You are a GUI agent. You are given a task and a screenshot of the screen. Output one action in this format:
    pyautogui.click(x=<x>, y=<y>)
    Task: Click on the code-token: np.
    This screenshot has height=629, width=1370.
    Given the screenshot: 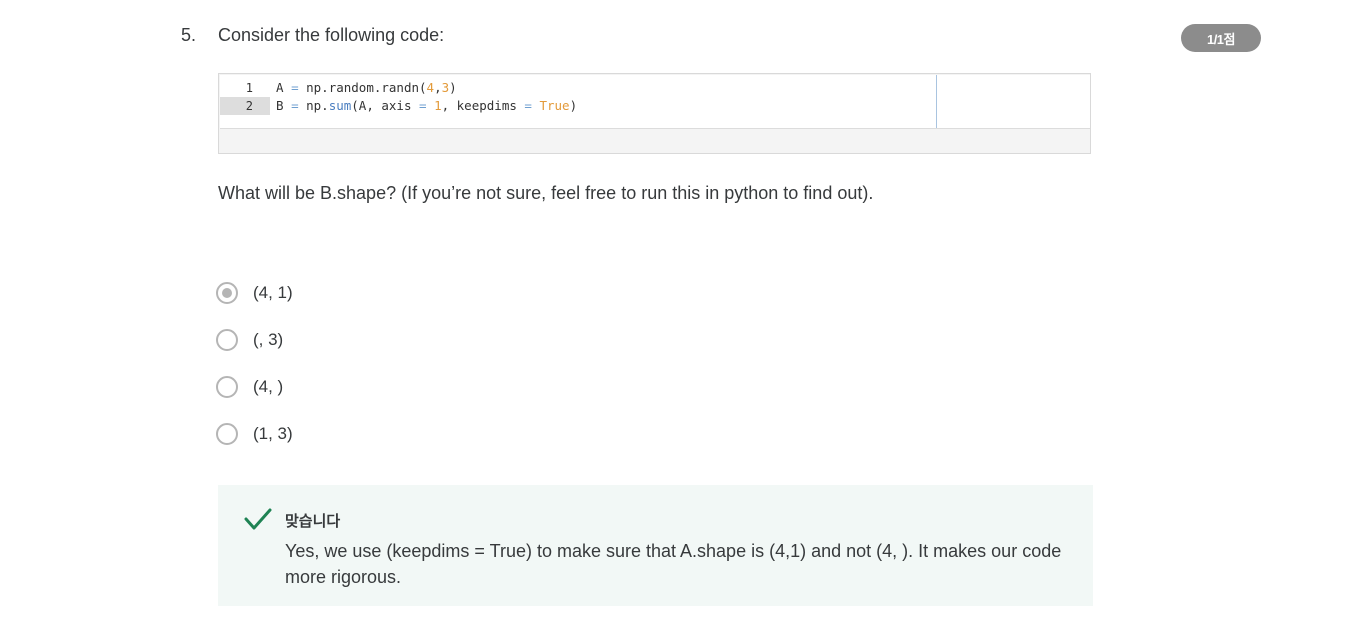 What is the action you would take?
    pyautogui.click(x=313, y=105)
    